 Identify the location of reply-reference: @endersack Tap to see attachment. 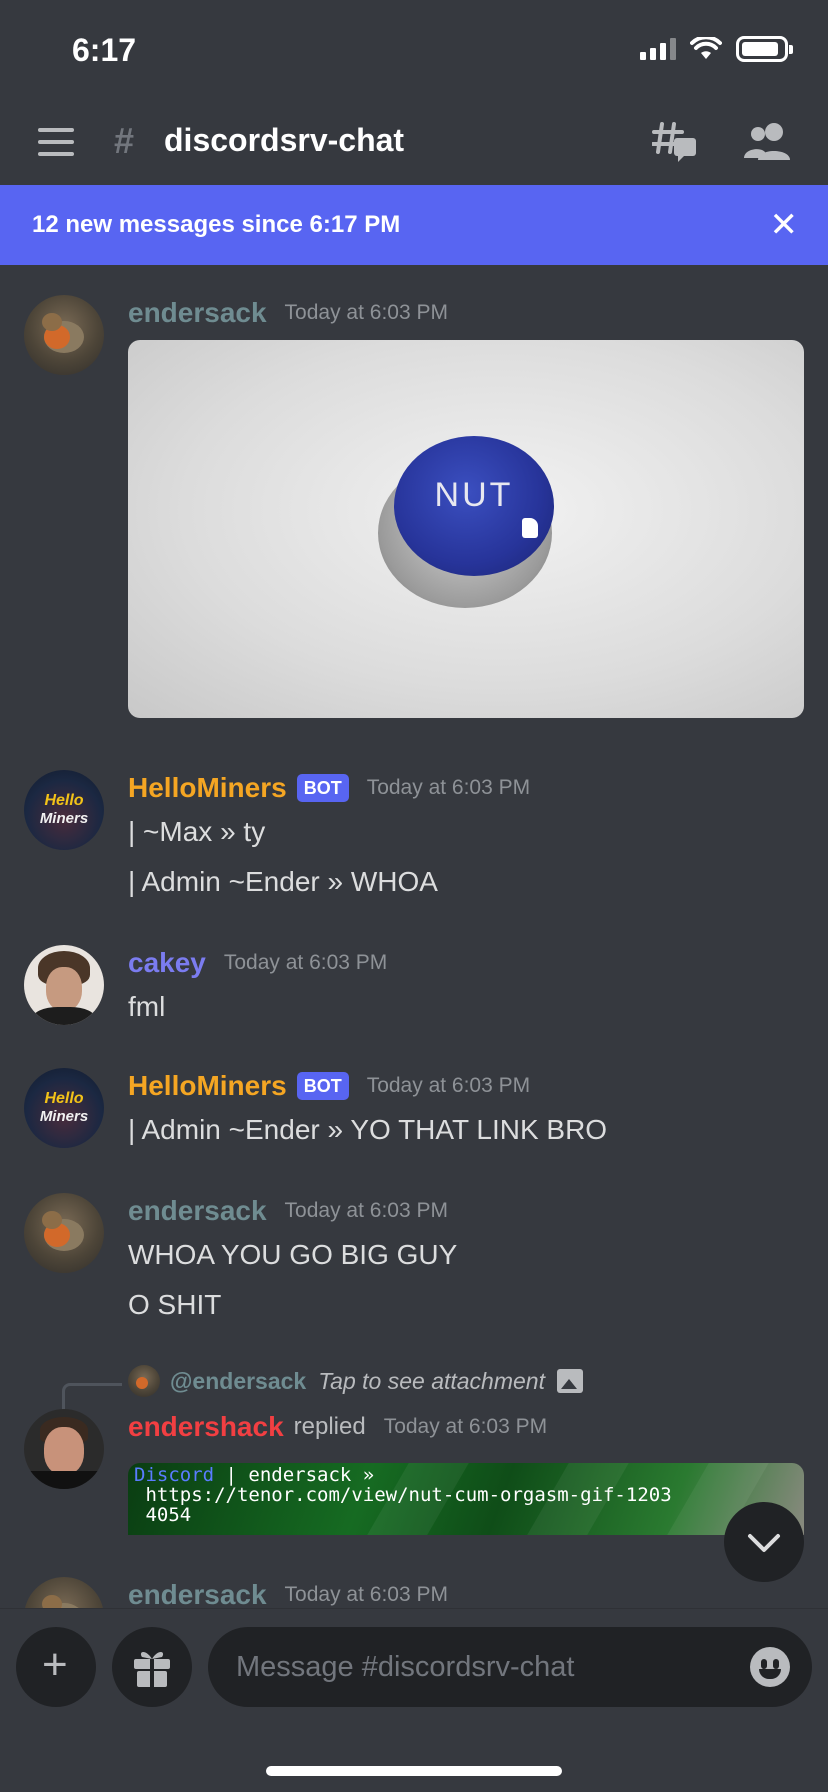
(355, 1381).